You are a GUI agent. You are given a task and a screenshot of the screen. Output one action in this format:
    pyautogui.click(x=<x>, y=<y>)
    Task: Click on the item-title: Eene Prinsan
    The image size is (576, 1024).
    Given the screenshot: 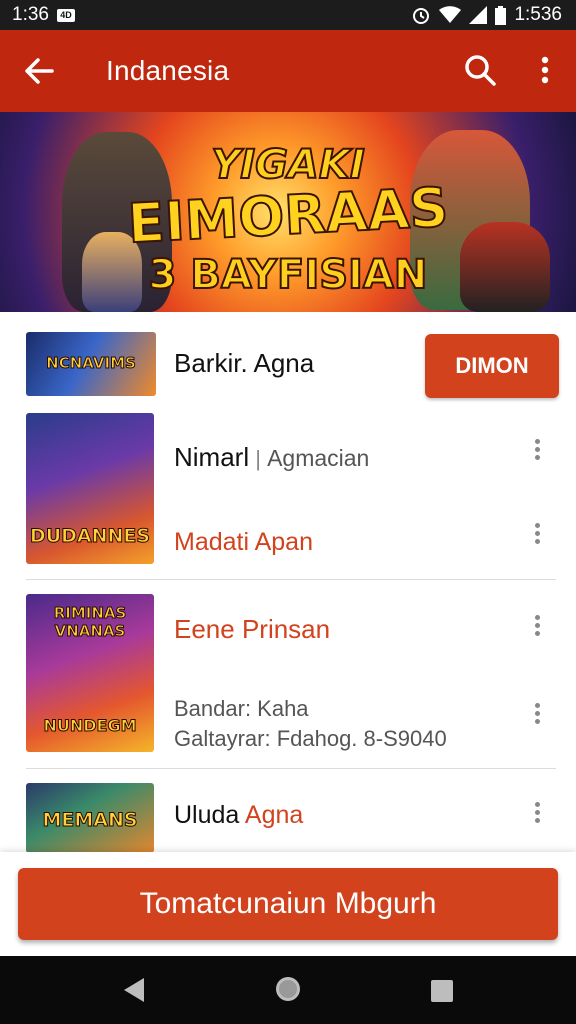 What is the action you would take?
    pyautogui.click(x=252, y=629)
    